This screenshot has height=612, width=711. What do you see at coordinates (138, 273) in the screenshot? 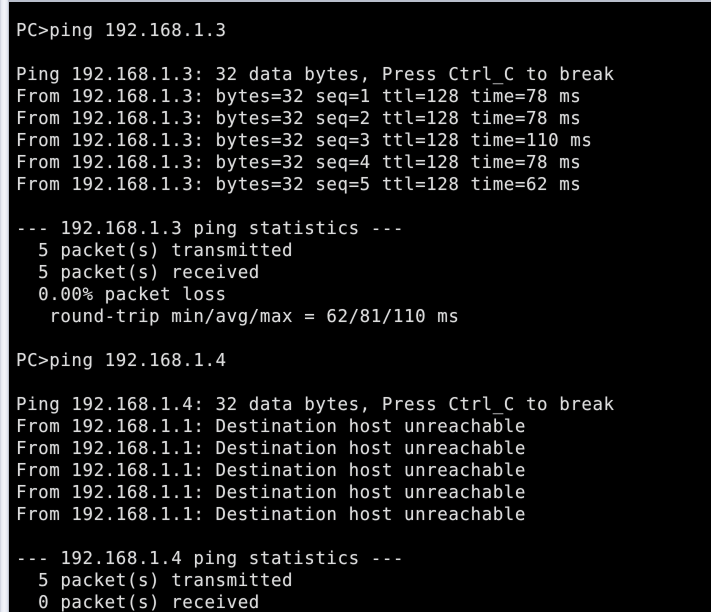
I see `terminal-line: 5 packet(s) received` at bounding box center [138, 273].